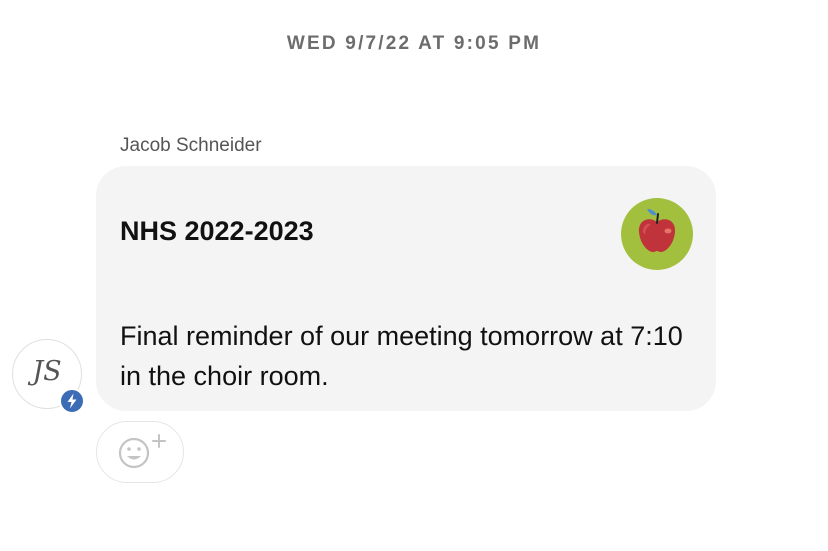 The image size is (828, 551). Describe the element at coordinates (72, 401) in the screenshot. I see `lightning-icon` at that location.